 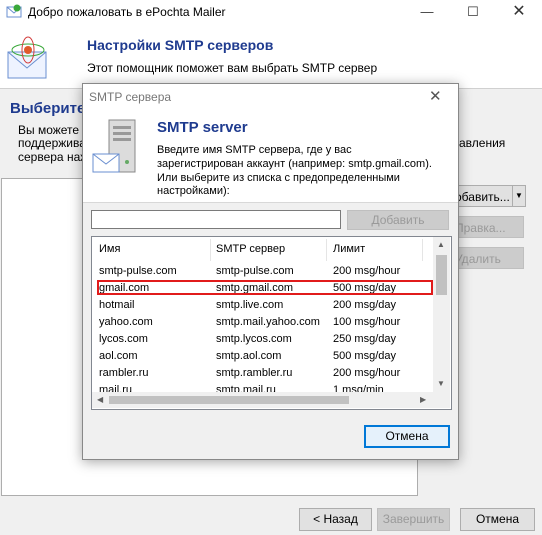 What do you see at coordinates (100, 399) in the screenshot?
I see `scroll-left-arrow-icon: ◀` at bounding box center [100, 399].